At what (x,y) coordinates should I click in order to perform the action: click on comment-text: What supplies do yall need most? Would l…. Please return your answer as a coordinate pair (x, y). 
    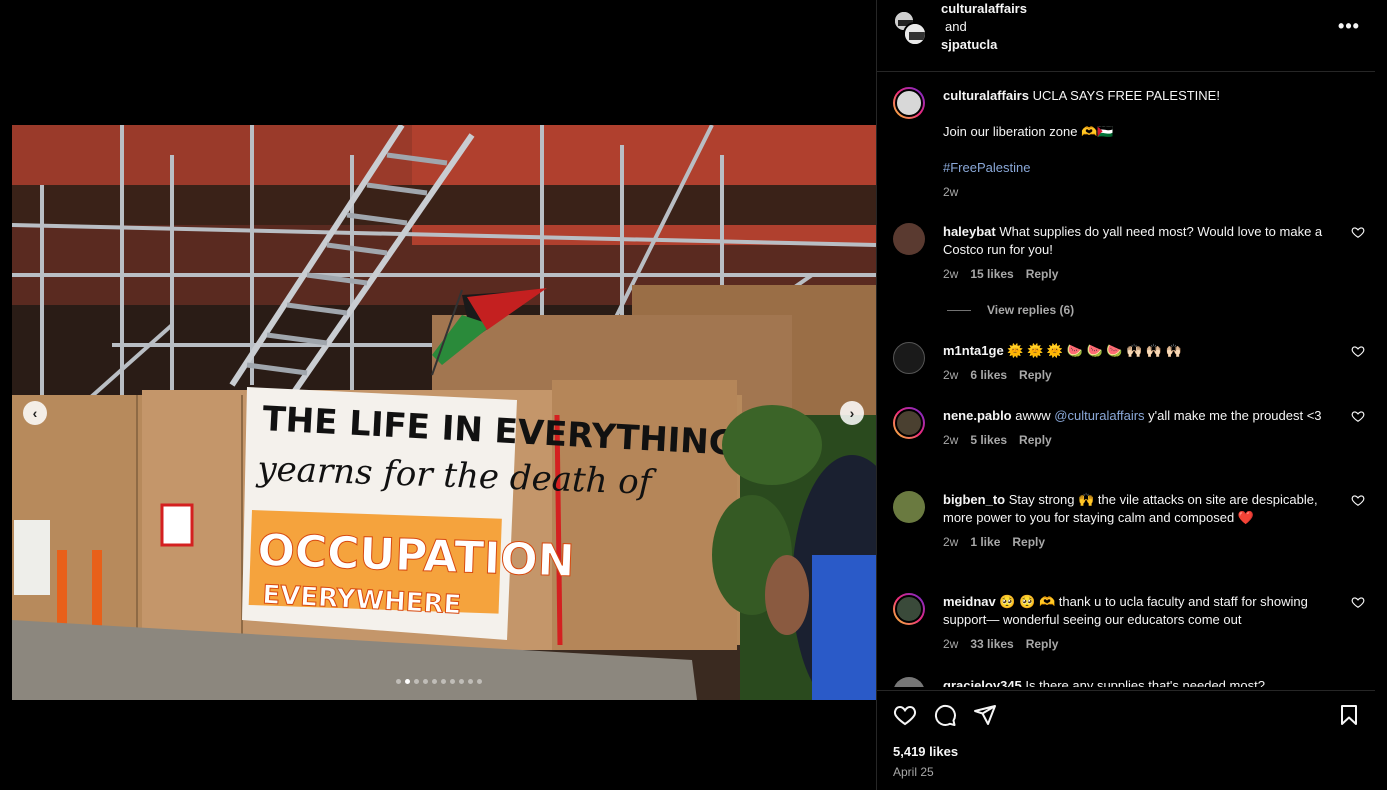
    Looking at the image, I should click on (1133, 240).